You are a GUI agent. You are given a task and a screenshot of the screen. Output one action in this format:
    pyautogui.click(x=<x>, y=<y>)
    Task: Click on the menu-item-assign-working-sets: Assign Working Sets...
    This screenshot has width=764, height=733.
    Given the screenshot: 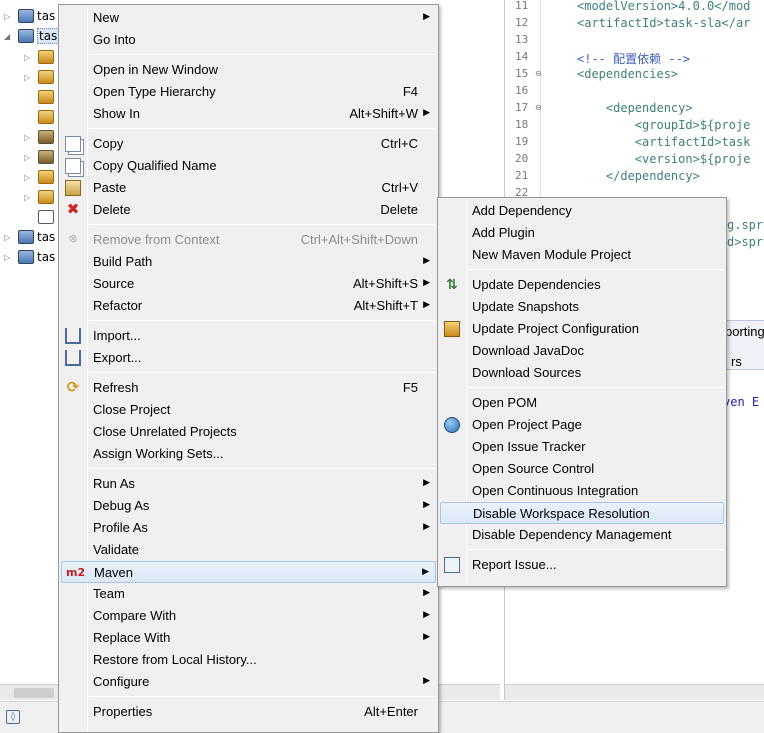 What is the action you would take?
    pyautogui.click(x=248, y=454)
    